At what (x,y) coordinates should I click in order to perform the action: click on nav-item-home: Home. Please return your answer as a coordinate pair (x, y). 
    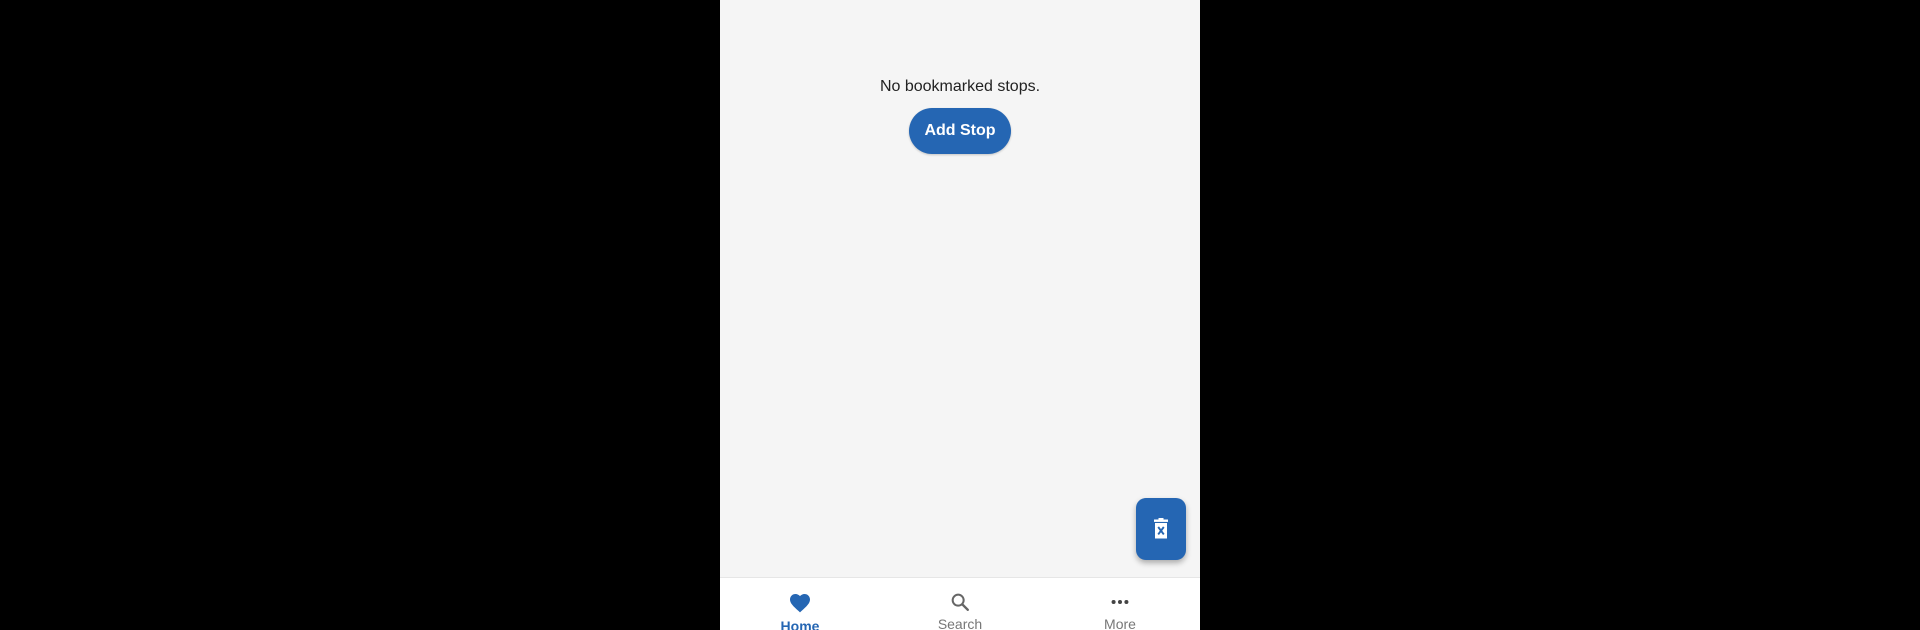
    Looking at the image, I should click on (800, 604).